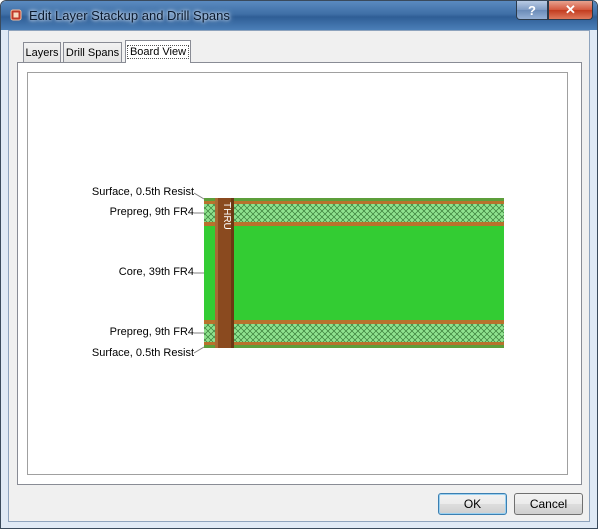 This screenshot has height=529, width=598. Describe the element at coordinates (299, 15) in the screenshot. I see `title-bar: Edit Layer Stackup and Drill Spans ? ✕` at that location.